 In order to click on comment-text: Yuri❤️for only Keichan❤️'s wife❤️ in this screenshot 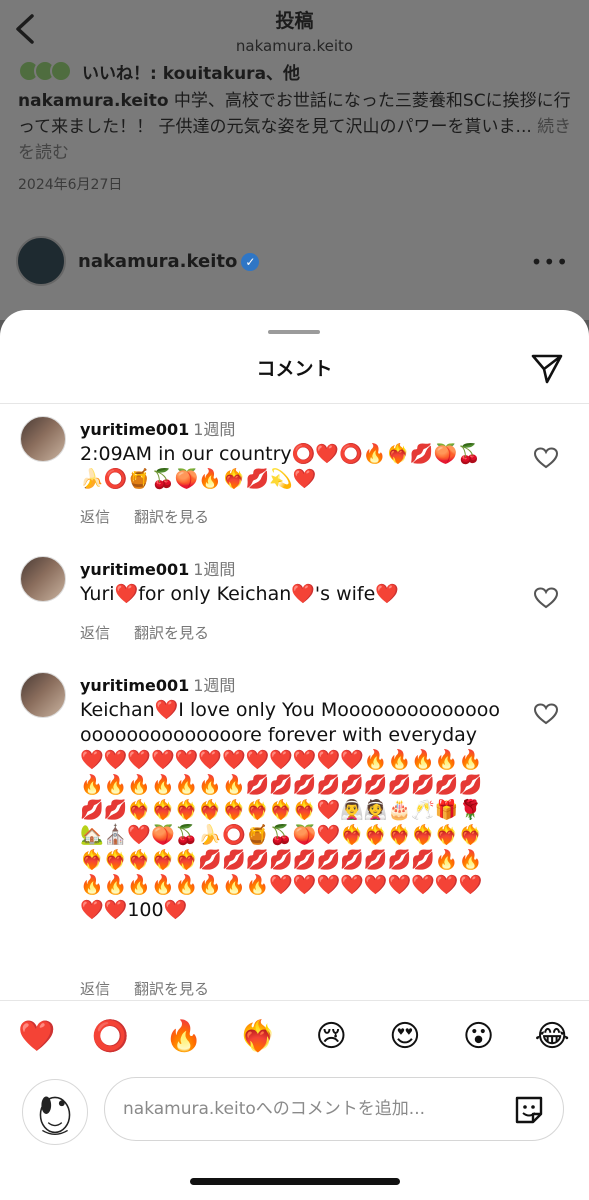, I will do `click(239, 594)`.